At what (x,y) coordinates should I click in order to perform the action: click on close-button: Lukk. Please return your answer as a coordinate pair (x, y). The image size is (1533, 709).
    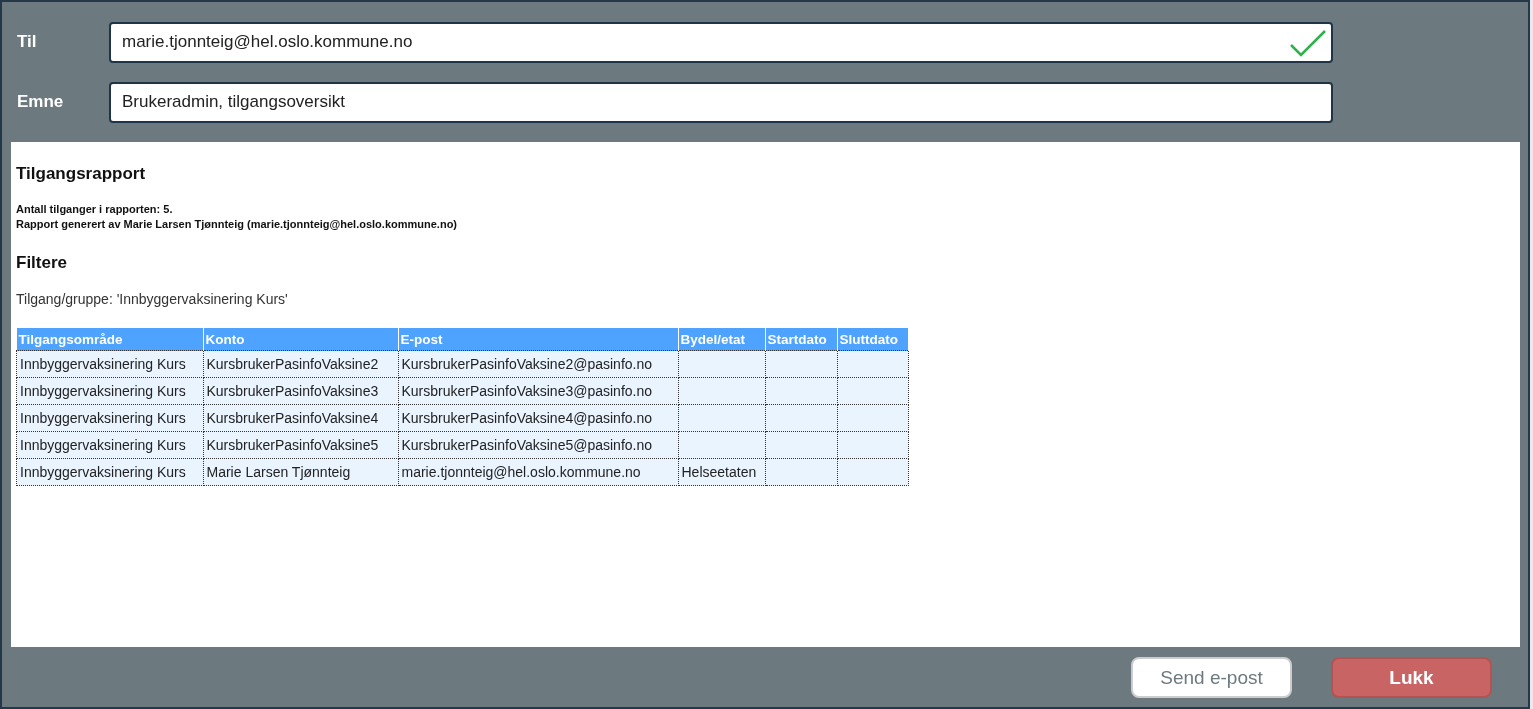
    Looking at the image, I should click on (1411, 677).